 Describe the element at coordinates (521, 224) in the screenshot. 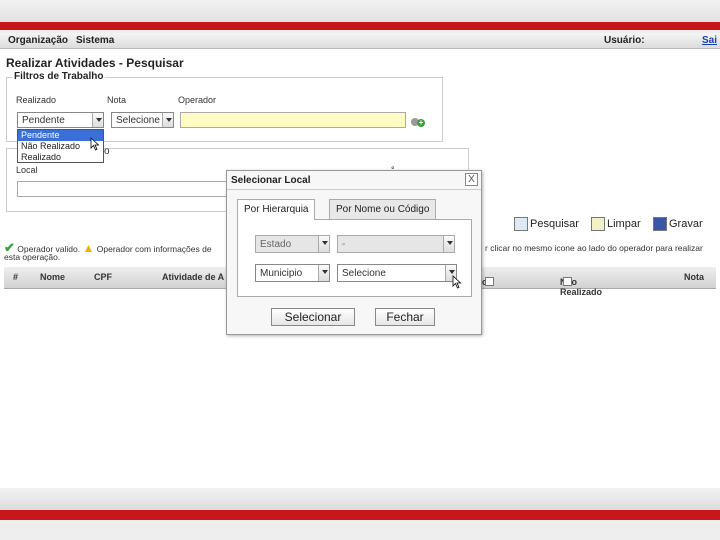

I see `search-icon` at that location.